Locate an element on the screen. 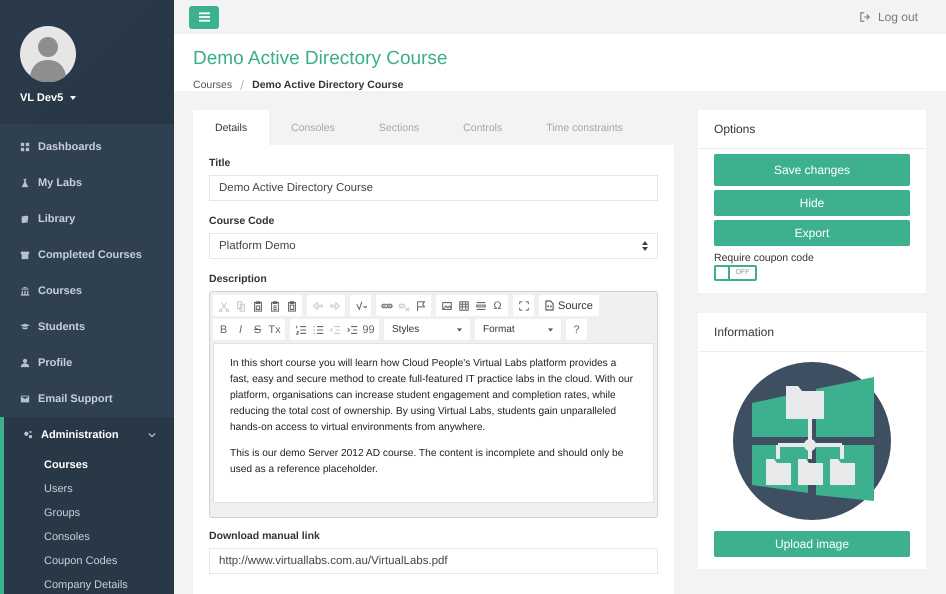  field-label: Title is located at coordinates (220, 163).